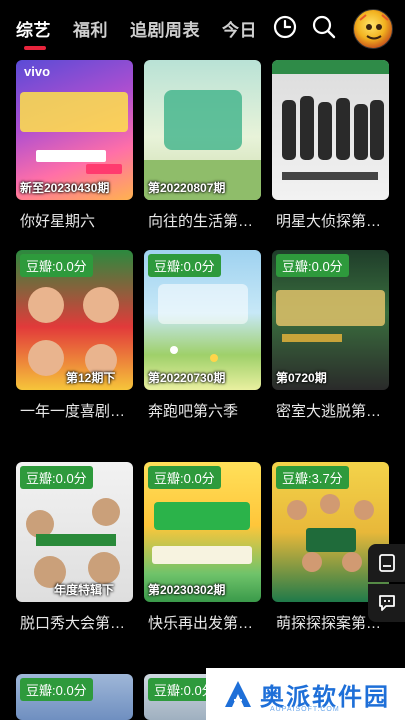 This screenshot has width=405, height=720. What do you see at coordinates (301, 378) in the screenshot?
I see `episode-label: 第0720期` at bounding box center [301, 378].